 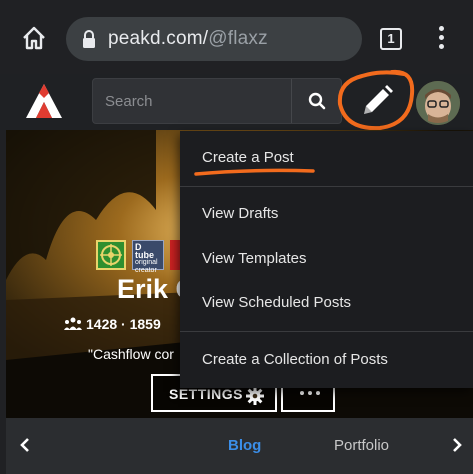 I want to click on chevron-left-icon, so click(x=25, y=445).